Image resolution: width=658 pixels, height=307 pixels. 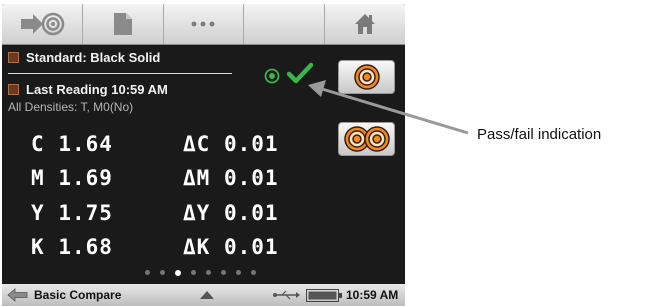 What do you see at coordinates (539, 134) in the screenshot?
I see `callout-label: Pass/fail indication` at bounding box center [539, 134].